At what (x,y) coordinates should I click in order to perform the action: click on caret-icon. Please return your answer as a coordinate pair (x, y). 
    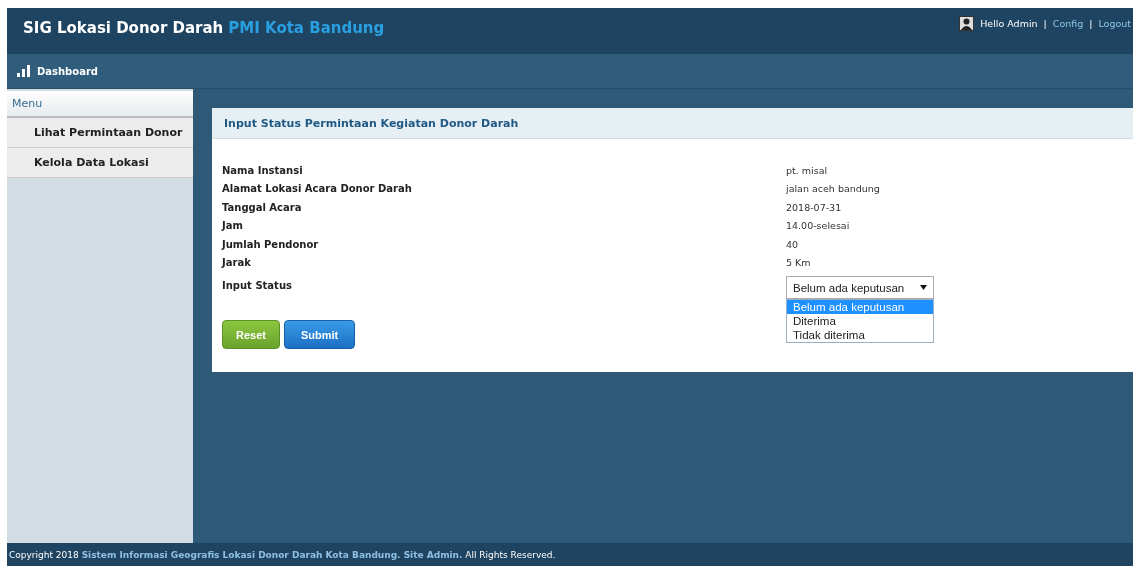
    Looking at the image, I should click on (923, 287).